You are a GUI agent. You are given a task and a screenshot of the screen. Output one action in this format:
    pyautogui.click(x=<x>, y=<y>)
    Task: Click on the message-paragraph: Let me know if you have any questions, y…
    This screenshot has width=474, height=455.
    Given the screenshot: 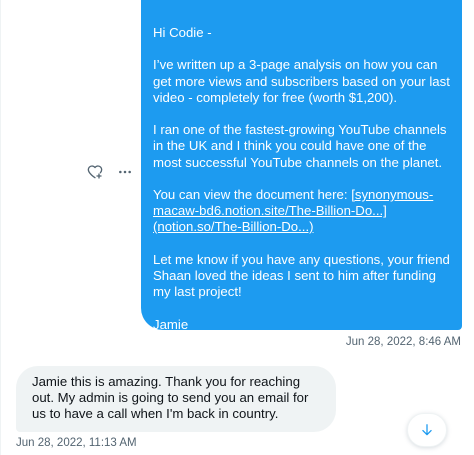 What is the action you would take?
    pyautogui.click(x=301, y=275)
    